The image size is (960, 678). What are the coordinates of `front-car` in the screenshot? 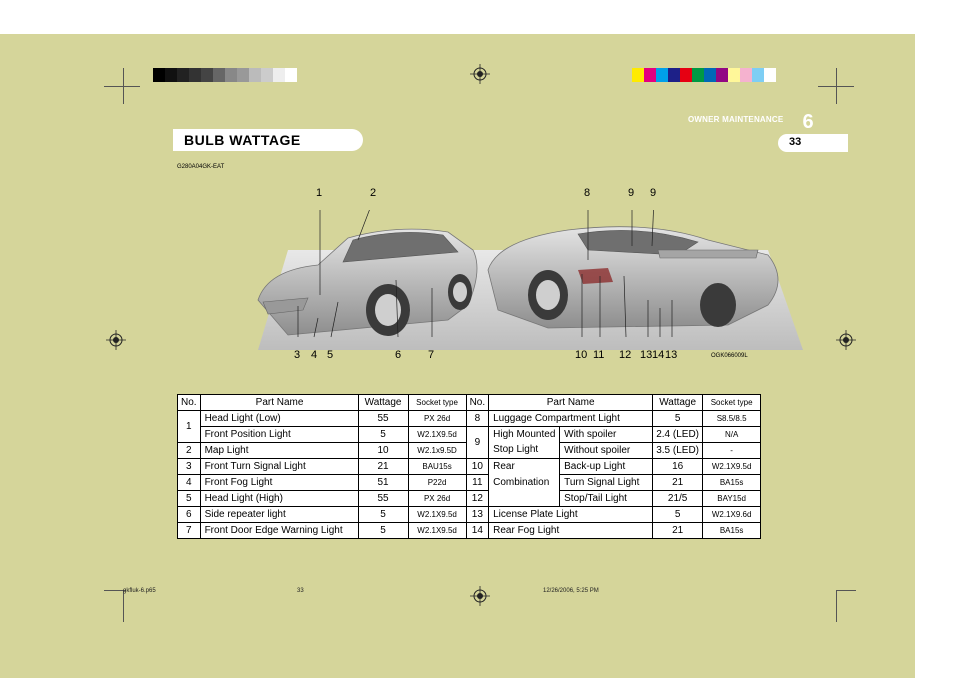 It's located at (367, 282).